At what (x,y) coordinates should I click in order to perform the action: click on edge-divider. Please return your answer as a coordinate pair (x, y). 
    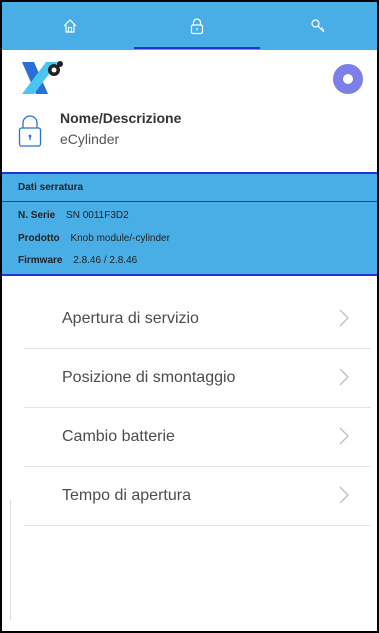
    Looking at the image, I should click on (10, 560).